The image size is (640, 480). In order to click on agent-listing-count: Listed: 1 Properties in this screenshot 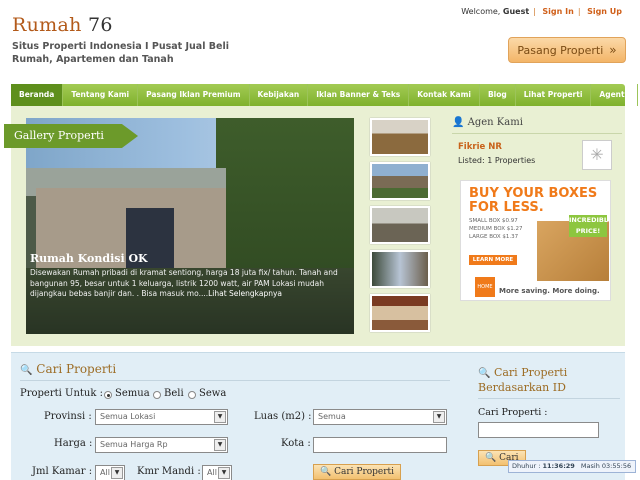, I will do `click(497, 160)`.